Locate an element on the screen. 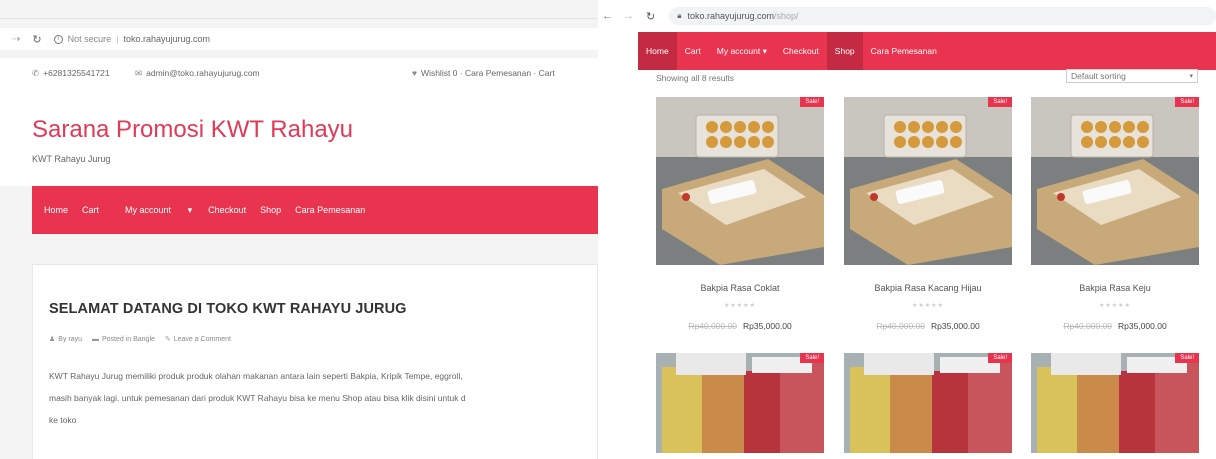  url-path: /shop/ is located at coordinates (786, 16).